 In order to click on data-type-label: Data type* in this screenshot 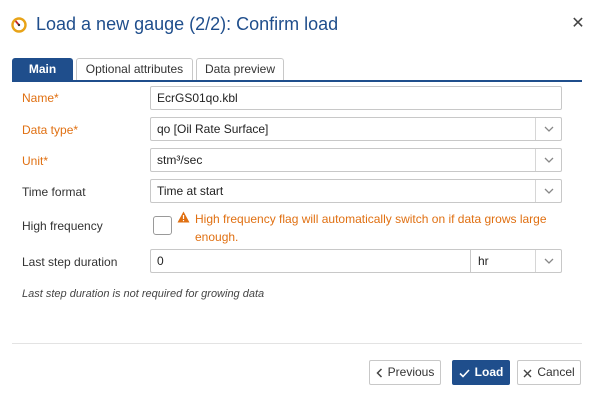, I will do `click(50, 130)`.